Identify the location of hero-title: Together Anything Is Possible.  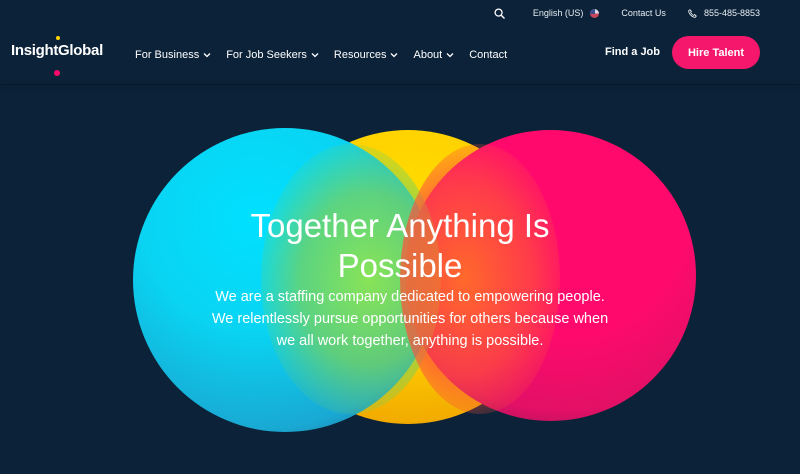
(400, 245).